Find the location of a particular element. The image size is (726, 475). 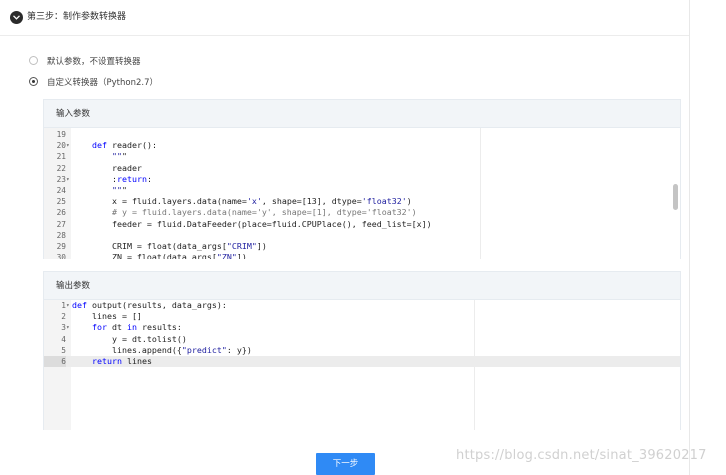

panel-title: 输入参数 is located at coordinates (362, 114).